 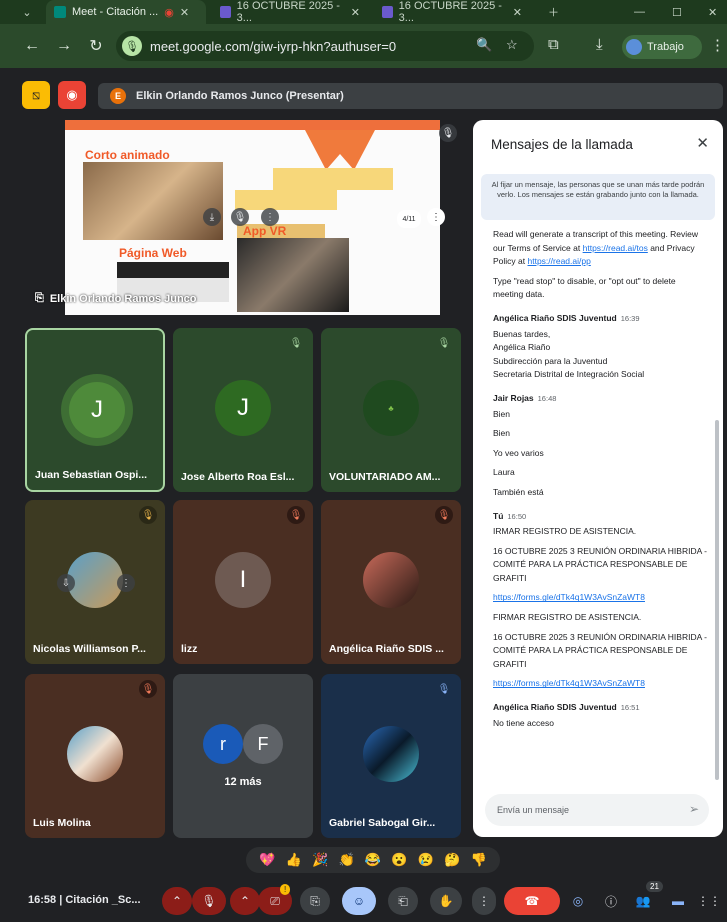 I want to click on party-reaction: 🎉, so click(x=320, y=860).